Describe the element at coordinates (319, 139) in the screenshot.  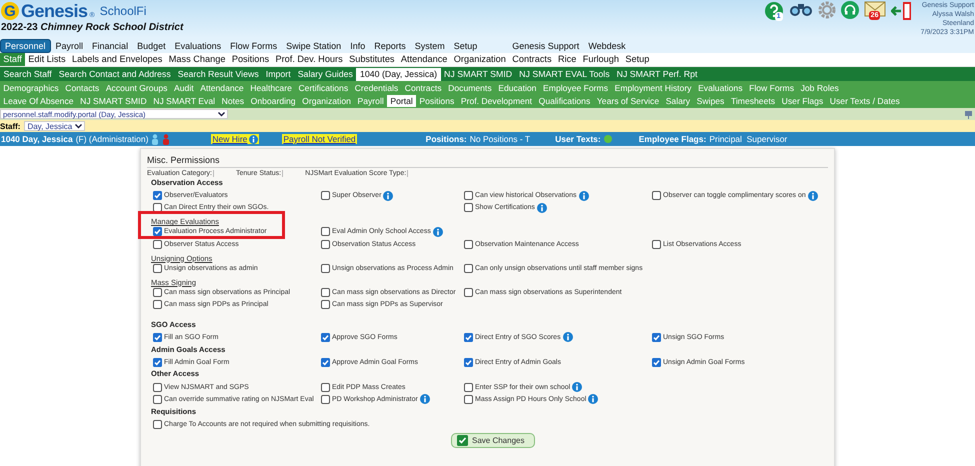
I see `payroll-status-link: Payroll Not Verified` at that location.